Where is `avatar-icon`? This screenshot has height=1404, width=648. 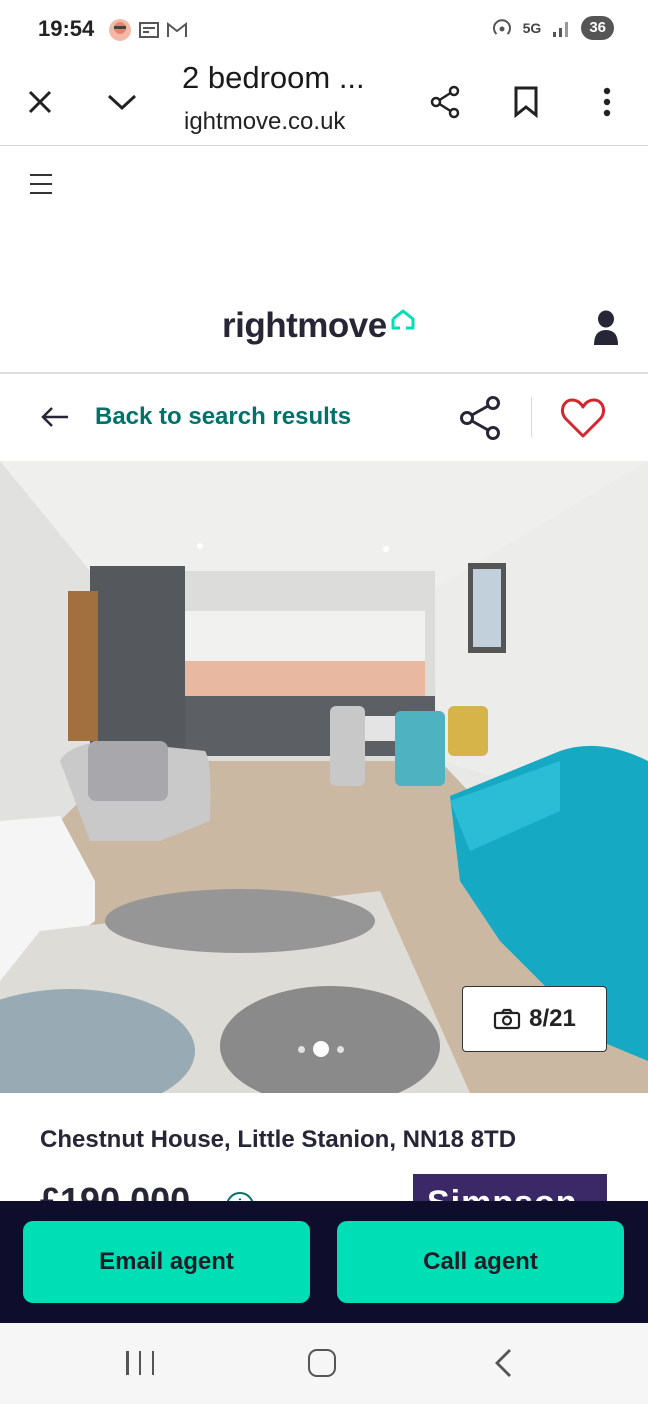 avatar-icon is located at coordinates (120, 30).